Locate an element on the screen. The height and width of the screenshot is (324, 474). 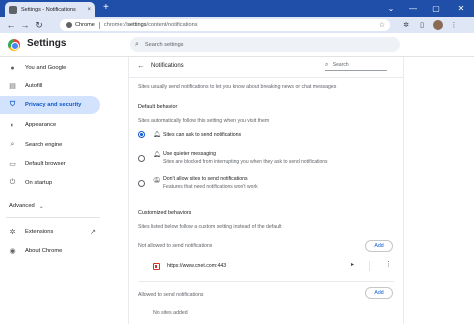
settings-header: Settings ⌕ Search settings is located at coordinates (237, 45).